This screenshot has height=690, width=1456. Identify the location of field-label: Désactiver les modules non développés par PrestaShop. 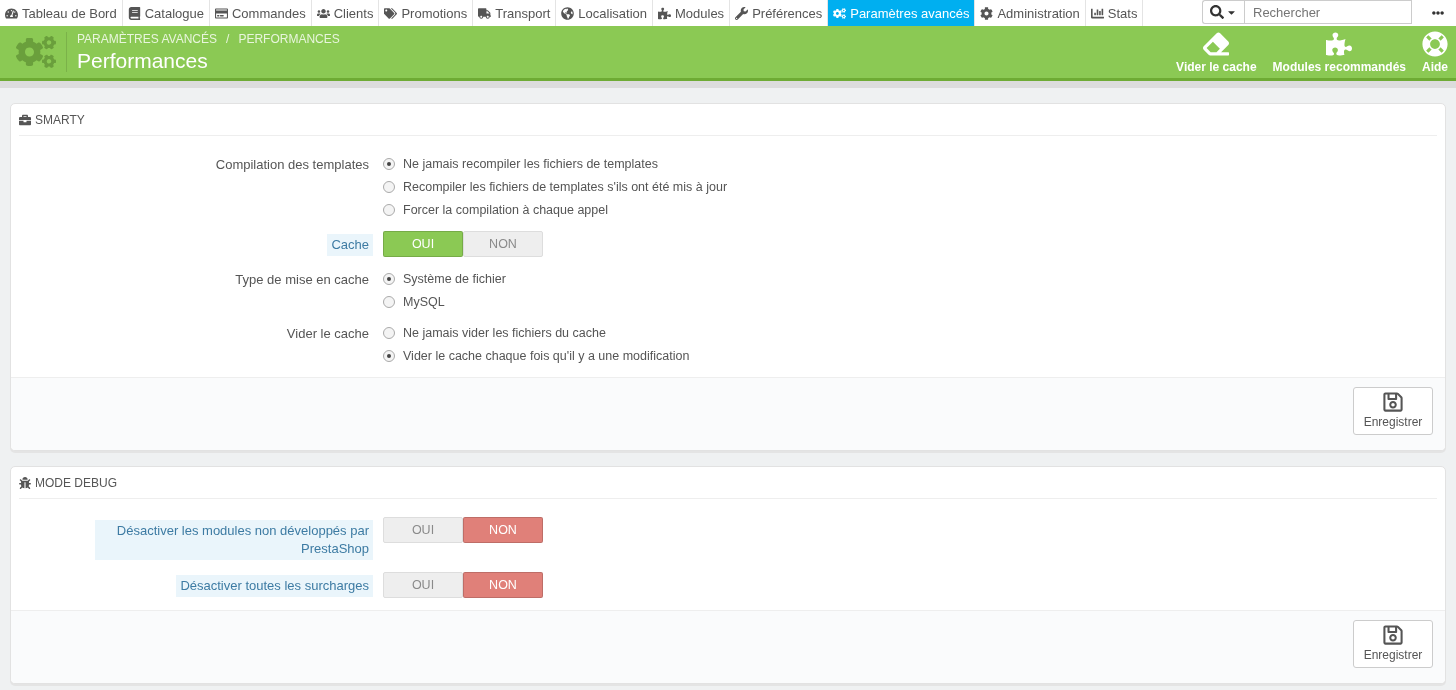
(234, 540).